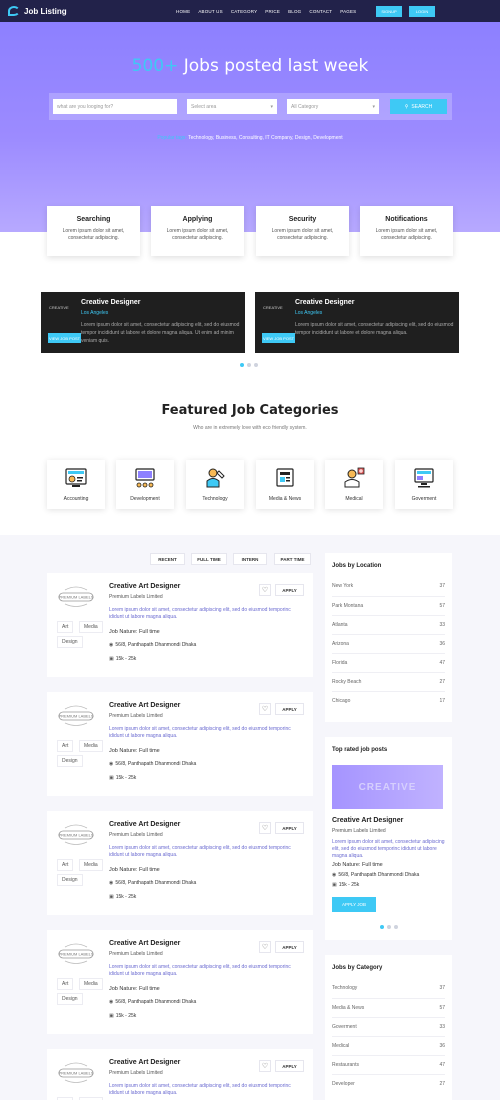  What do you see at coordinates (244, 11) in the screenshot?
I see `menu-item-category: CATEGORY` at bounding box center [244, 11].